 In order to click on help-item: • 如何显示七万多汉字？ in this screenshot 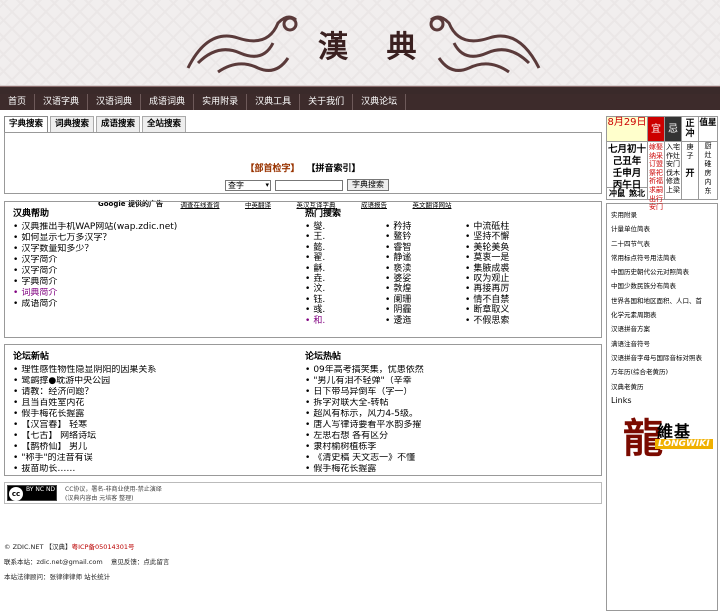, I will do `click(95, 238)`.